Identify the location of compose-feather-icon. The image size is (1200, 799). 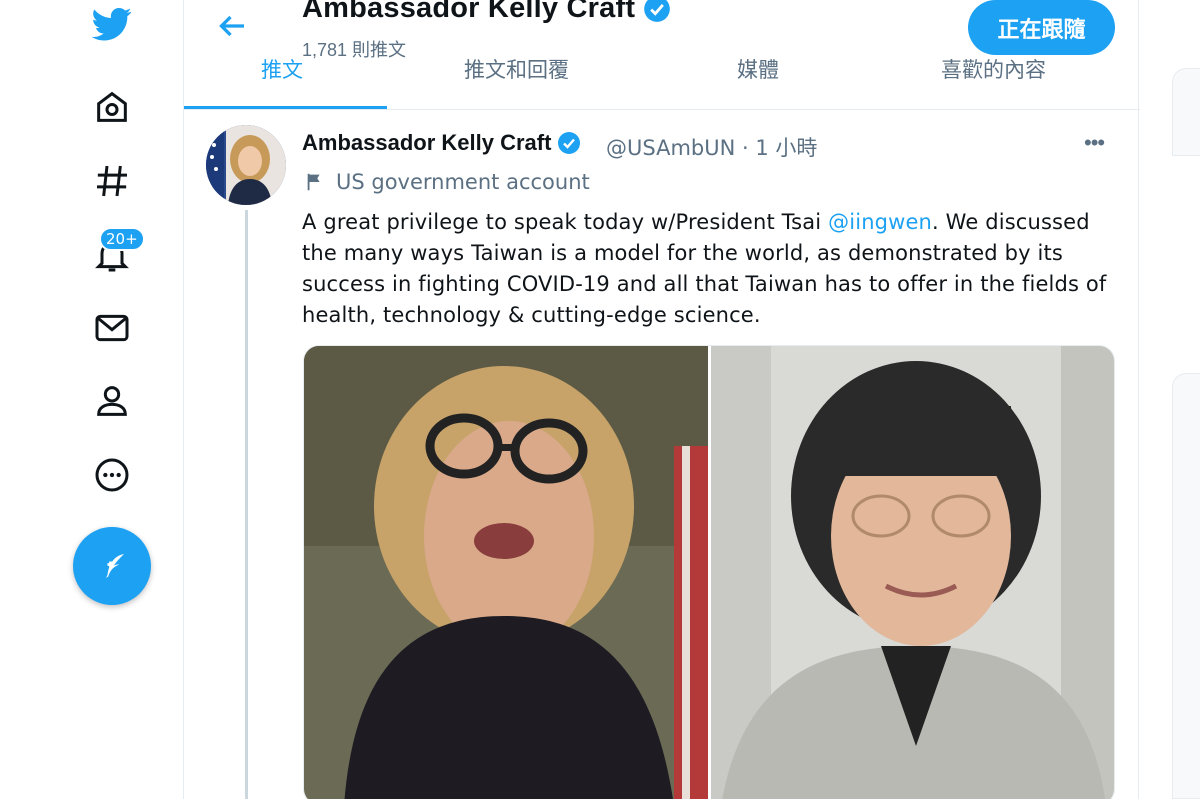
(115, 566).